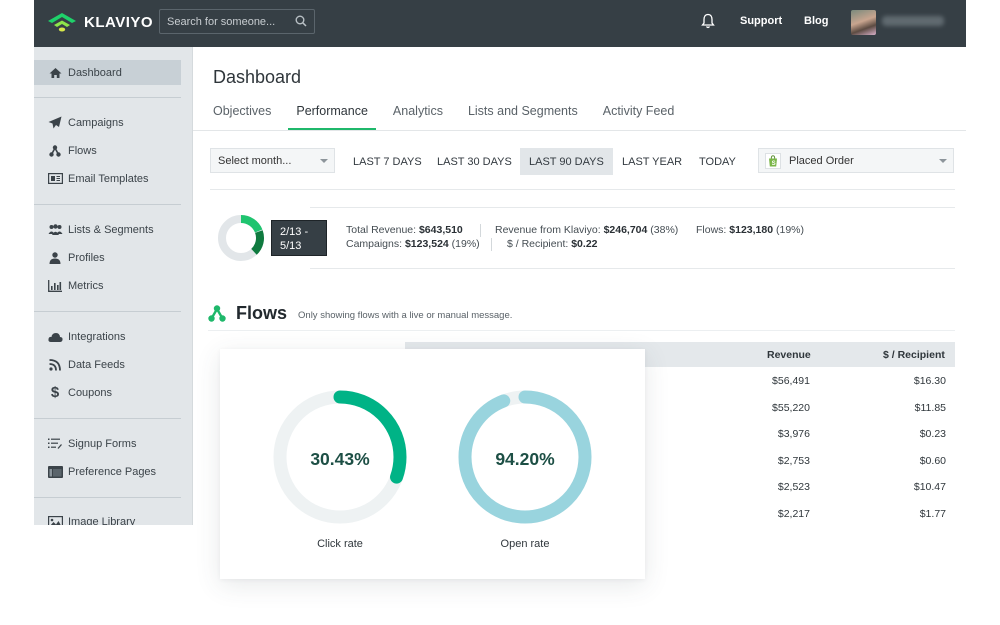 Image resolution: width=1000 pixels, height=625 pixels. What do you see at coordinates (82, 150) in the screenshot?
I see `sidebar-item-label: Flows` at bounding box center [82, 150].